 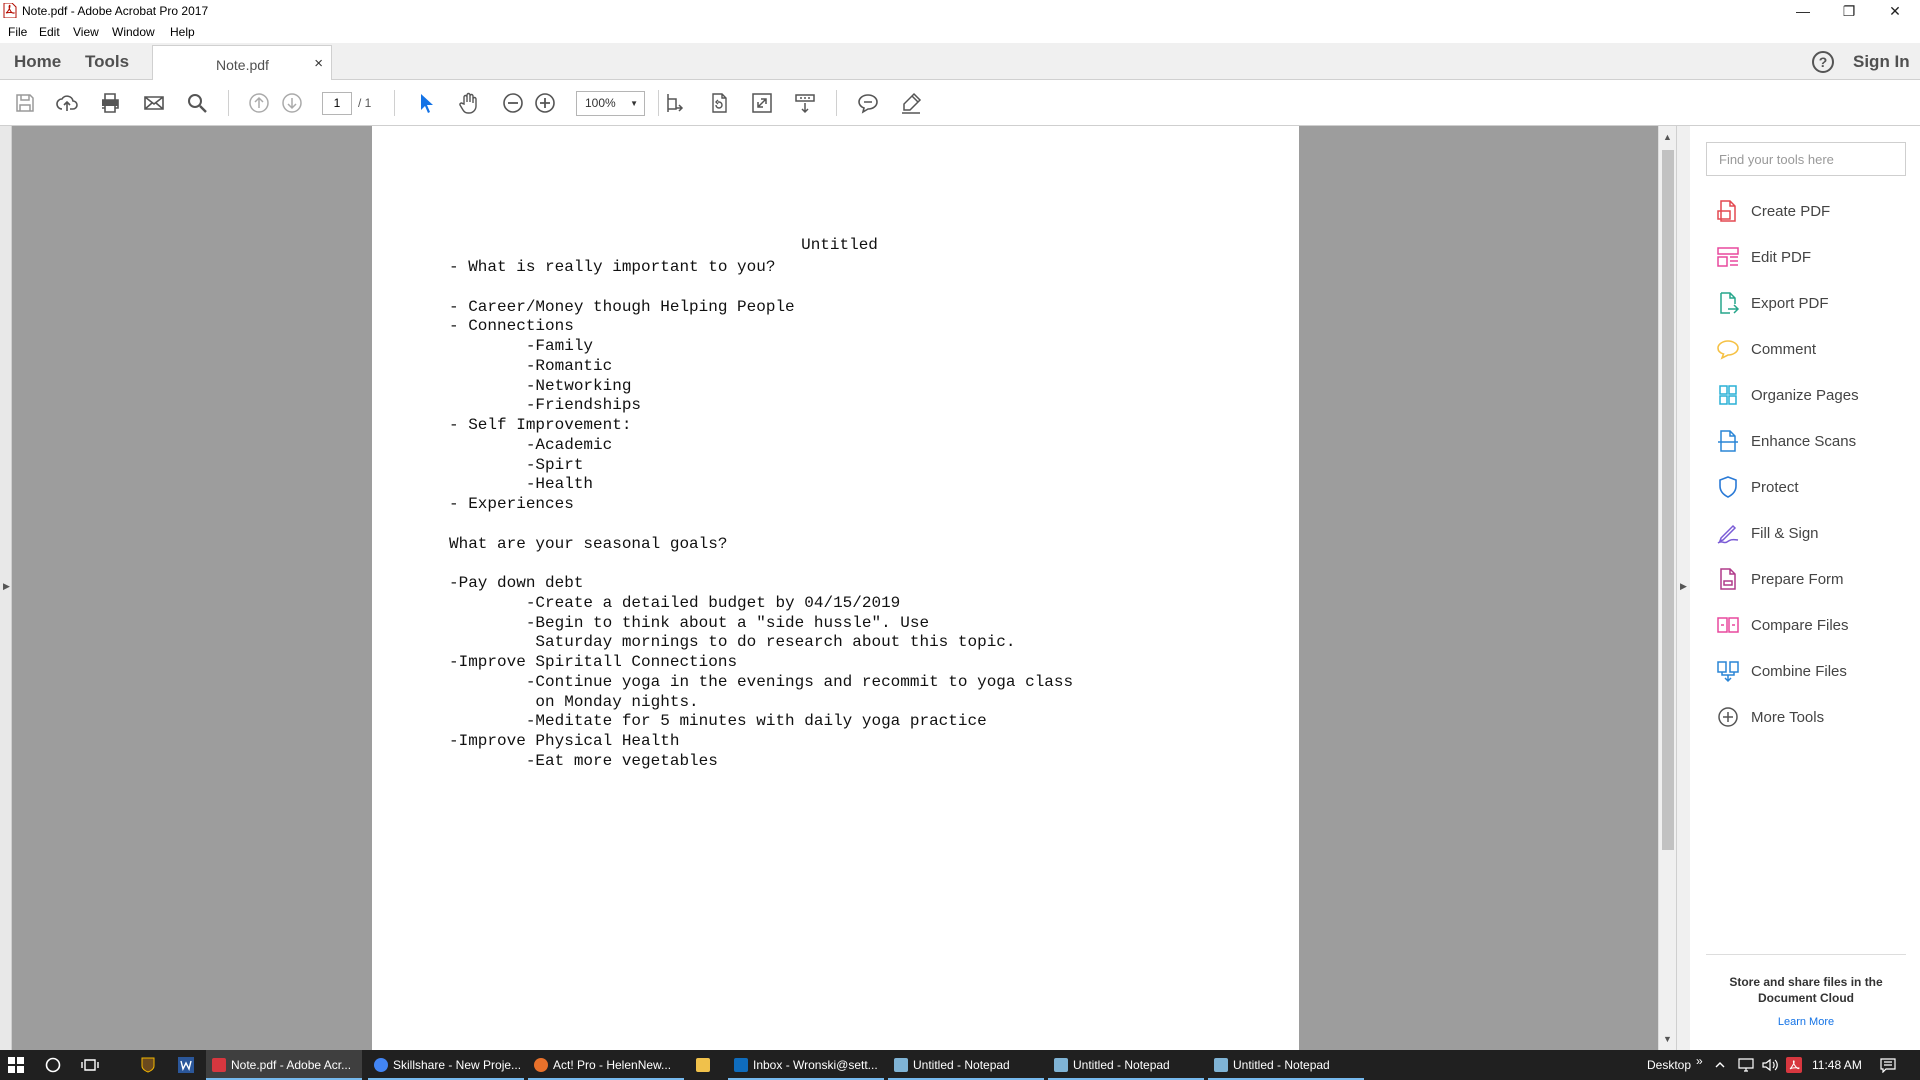 I want to click on rotate-page-icon, so click(x=719, y=103).